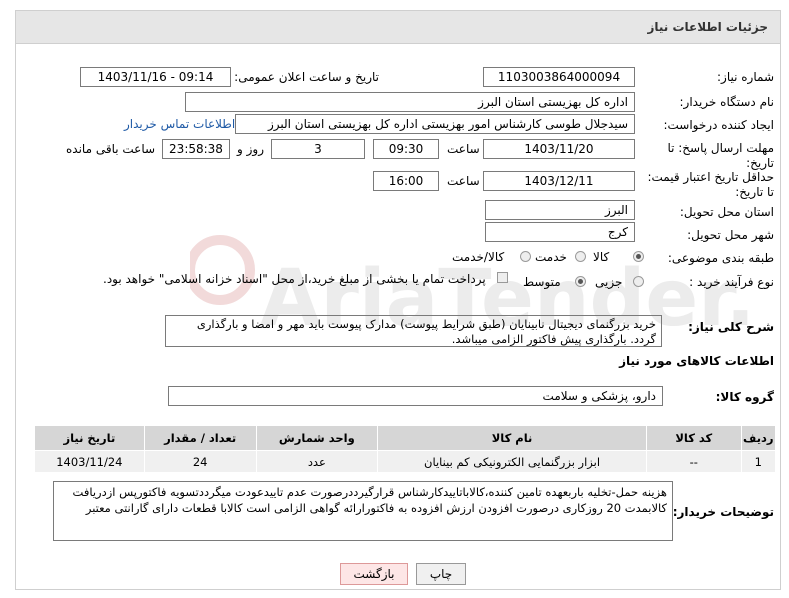 This screenshot has width=789, height=598. What do you see at coordinates (250, 149) in the screenshot?
I see `days-and-label: روز و` at bounding box center [250, 149].